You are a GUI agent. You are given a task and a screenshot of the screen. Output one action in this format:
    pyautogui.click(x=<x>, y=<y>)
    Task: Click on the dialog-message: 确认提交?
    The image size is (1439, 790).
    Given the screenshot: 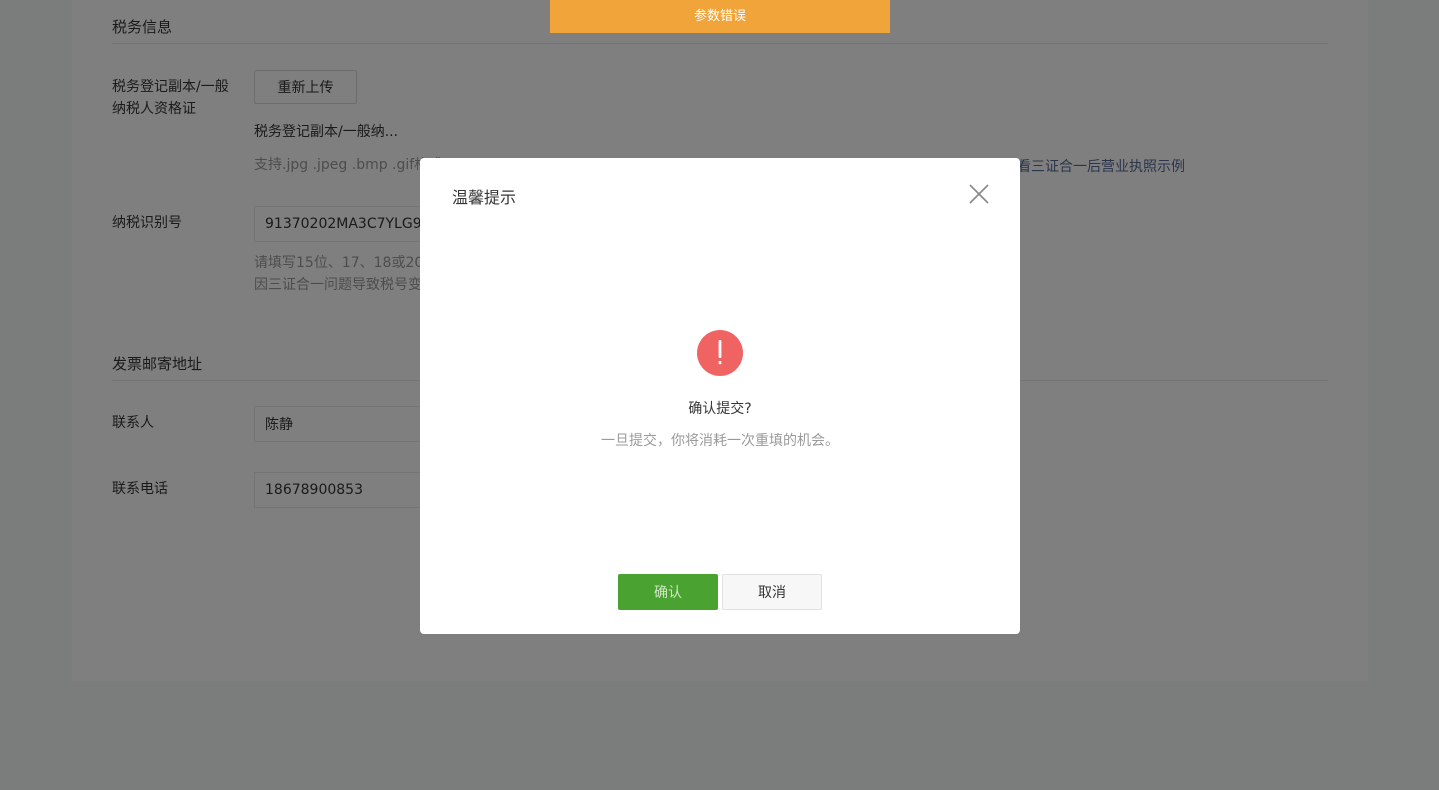 What is the action you would take?
    pyautogui.click(x=720, y=409)
    